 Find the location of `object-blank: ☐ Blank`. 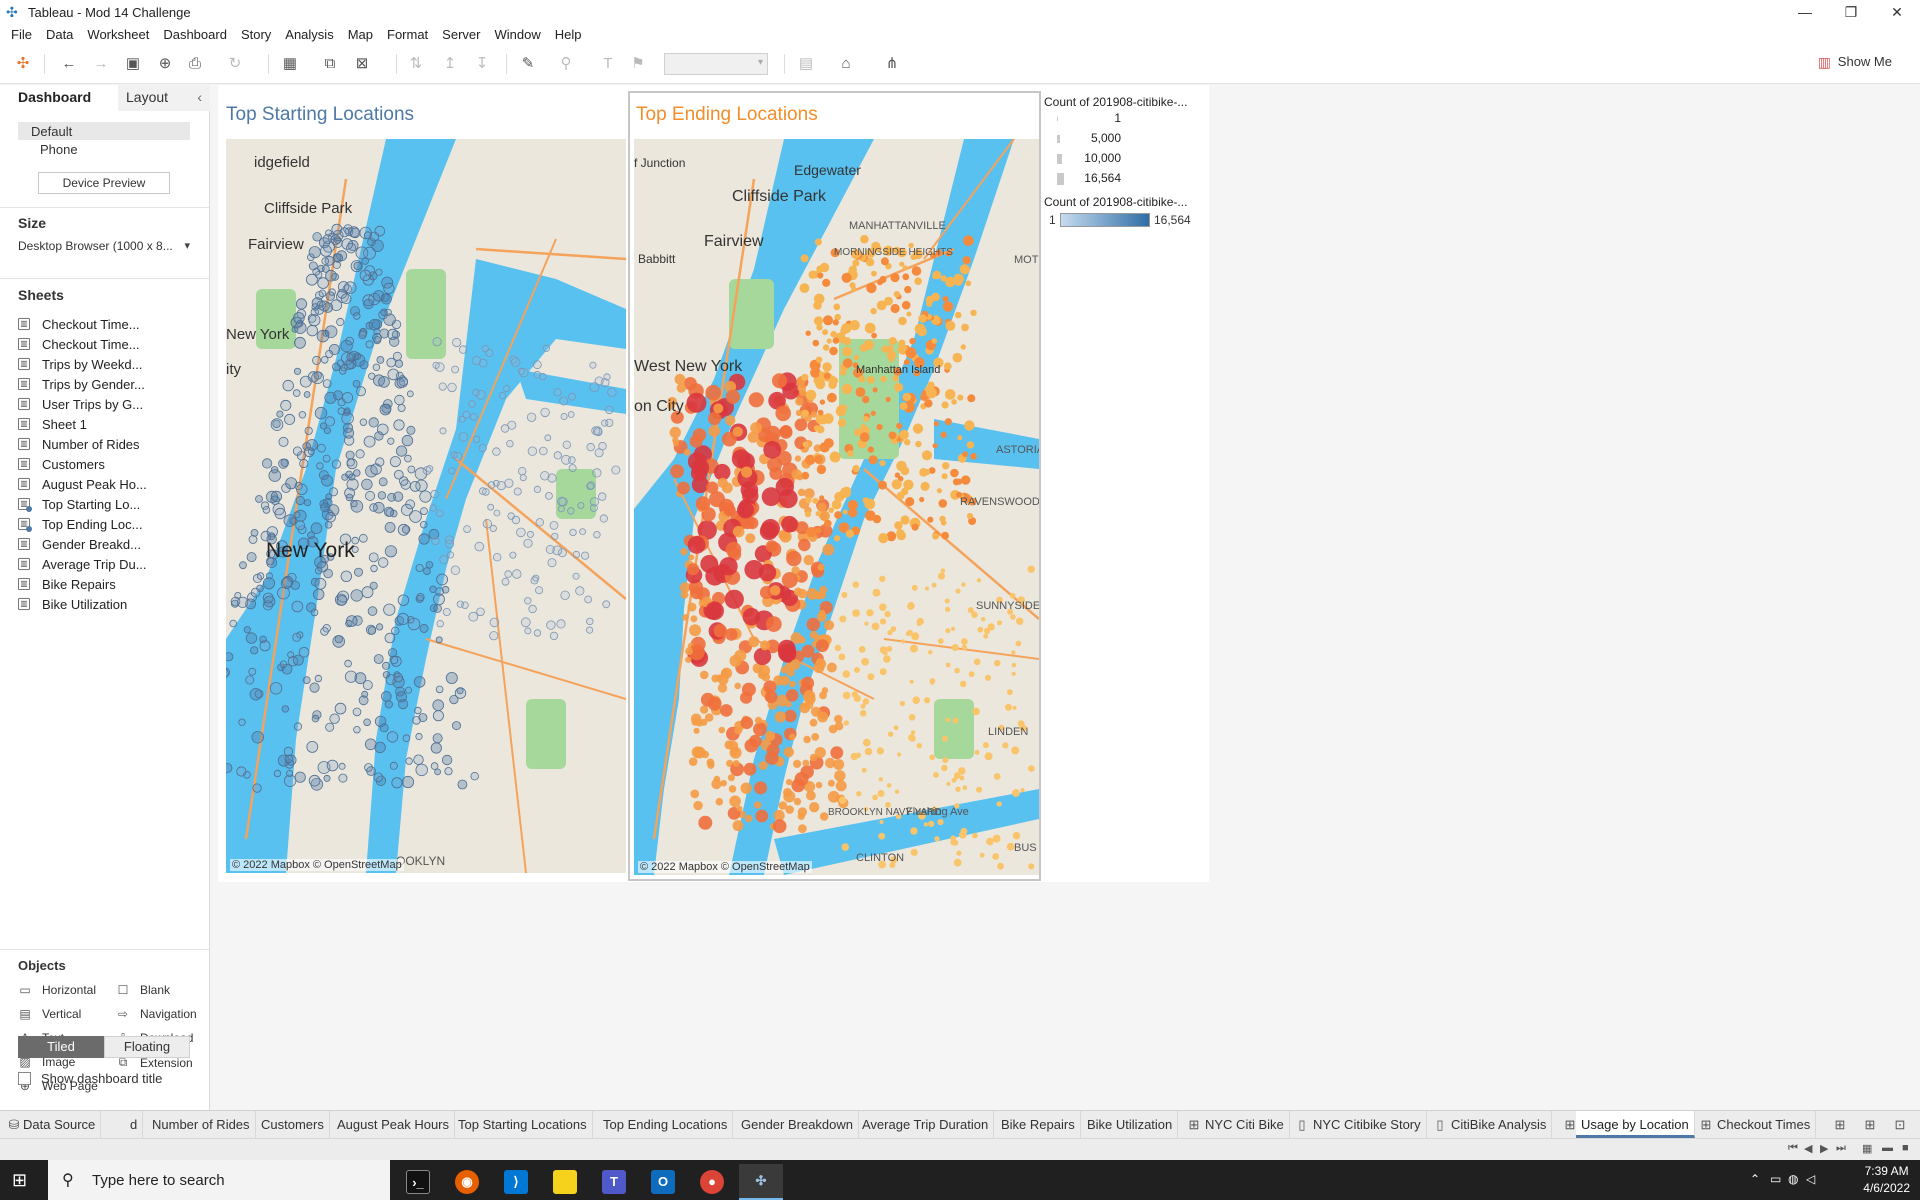

object-blank: ☐ Blank is located at coordinates (143, 990).